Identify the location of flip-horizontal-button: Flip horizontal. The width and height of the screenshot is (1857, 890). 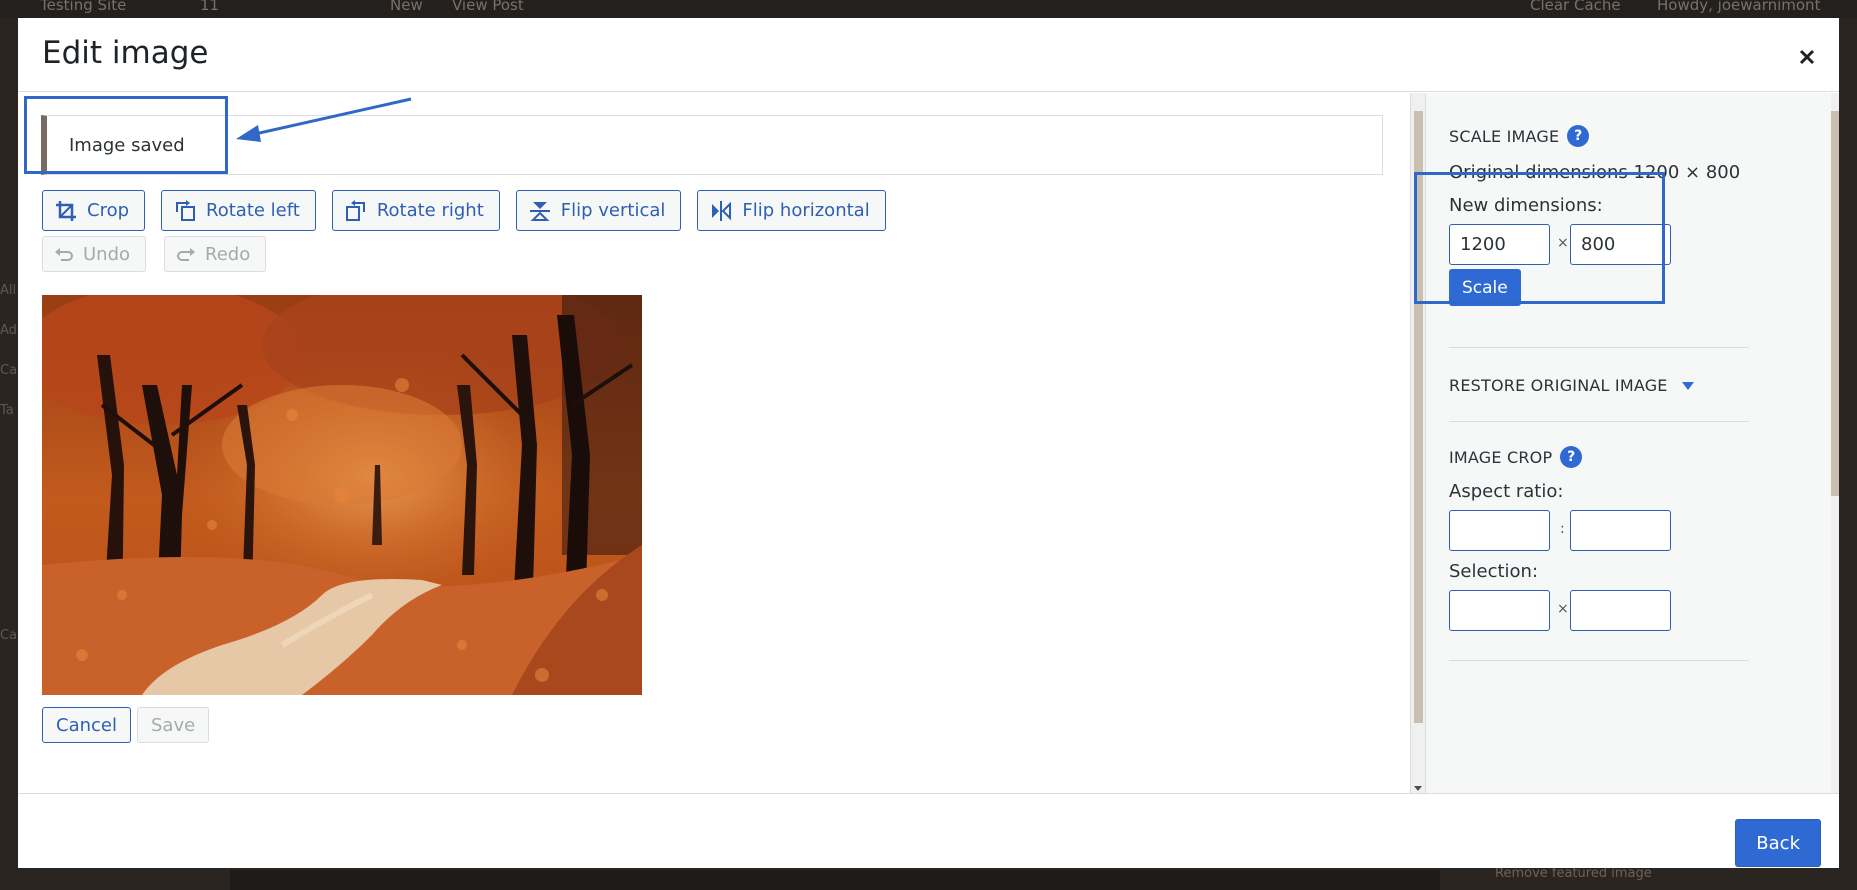
(791, 210).